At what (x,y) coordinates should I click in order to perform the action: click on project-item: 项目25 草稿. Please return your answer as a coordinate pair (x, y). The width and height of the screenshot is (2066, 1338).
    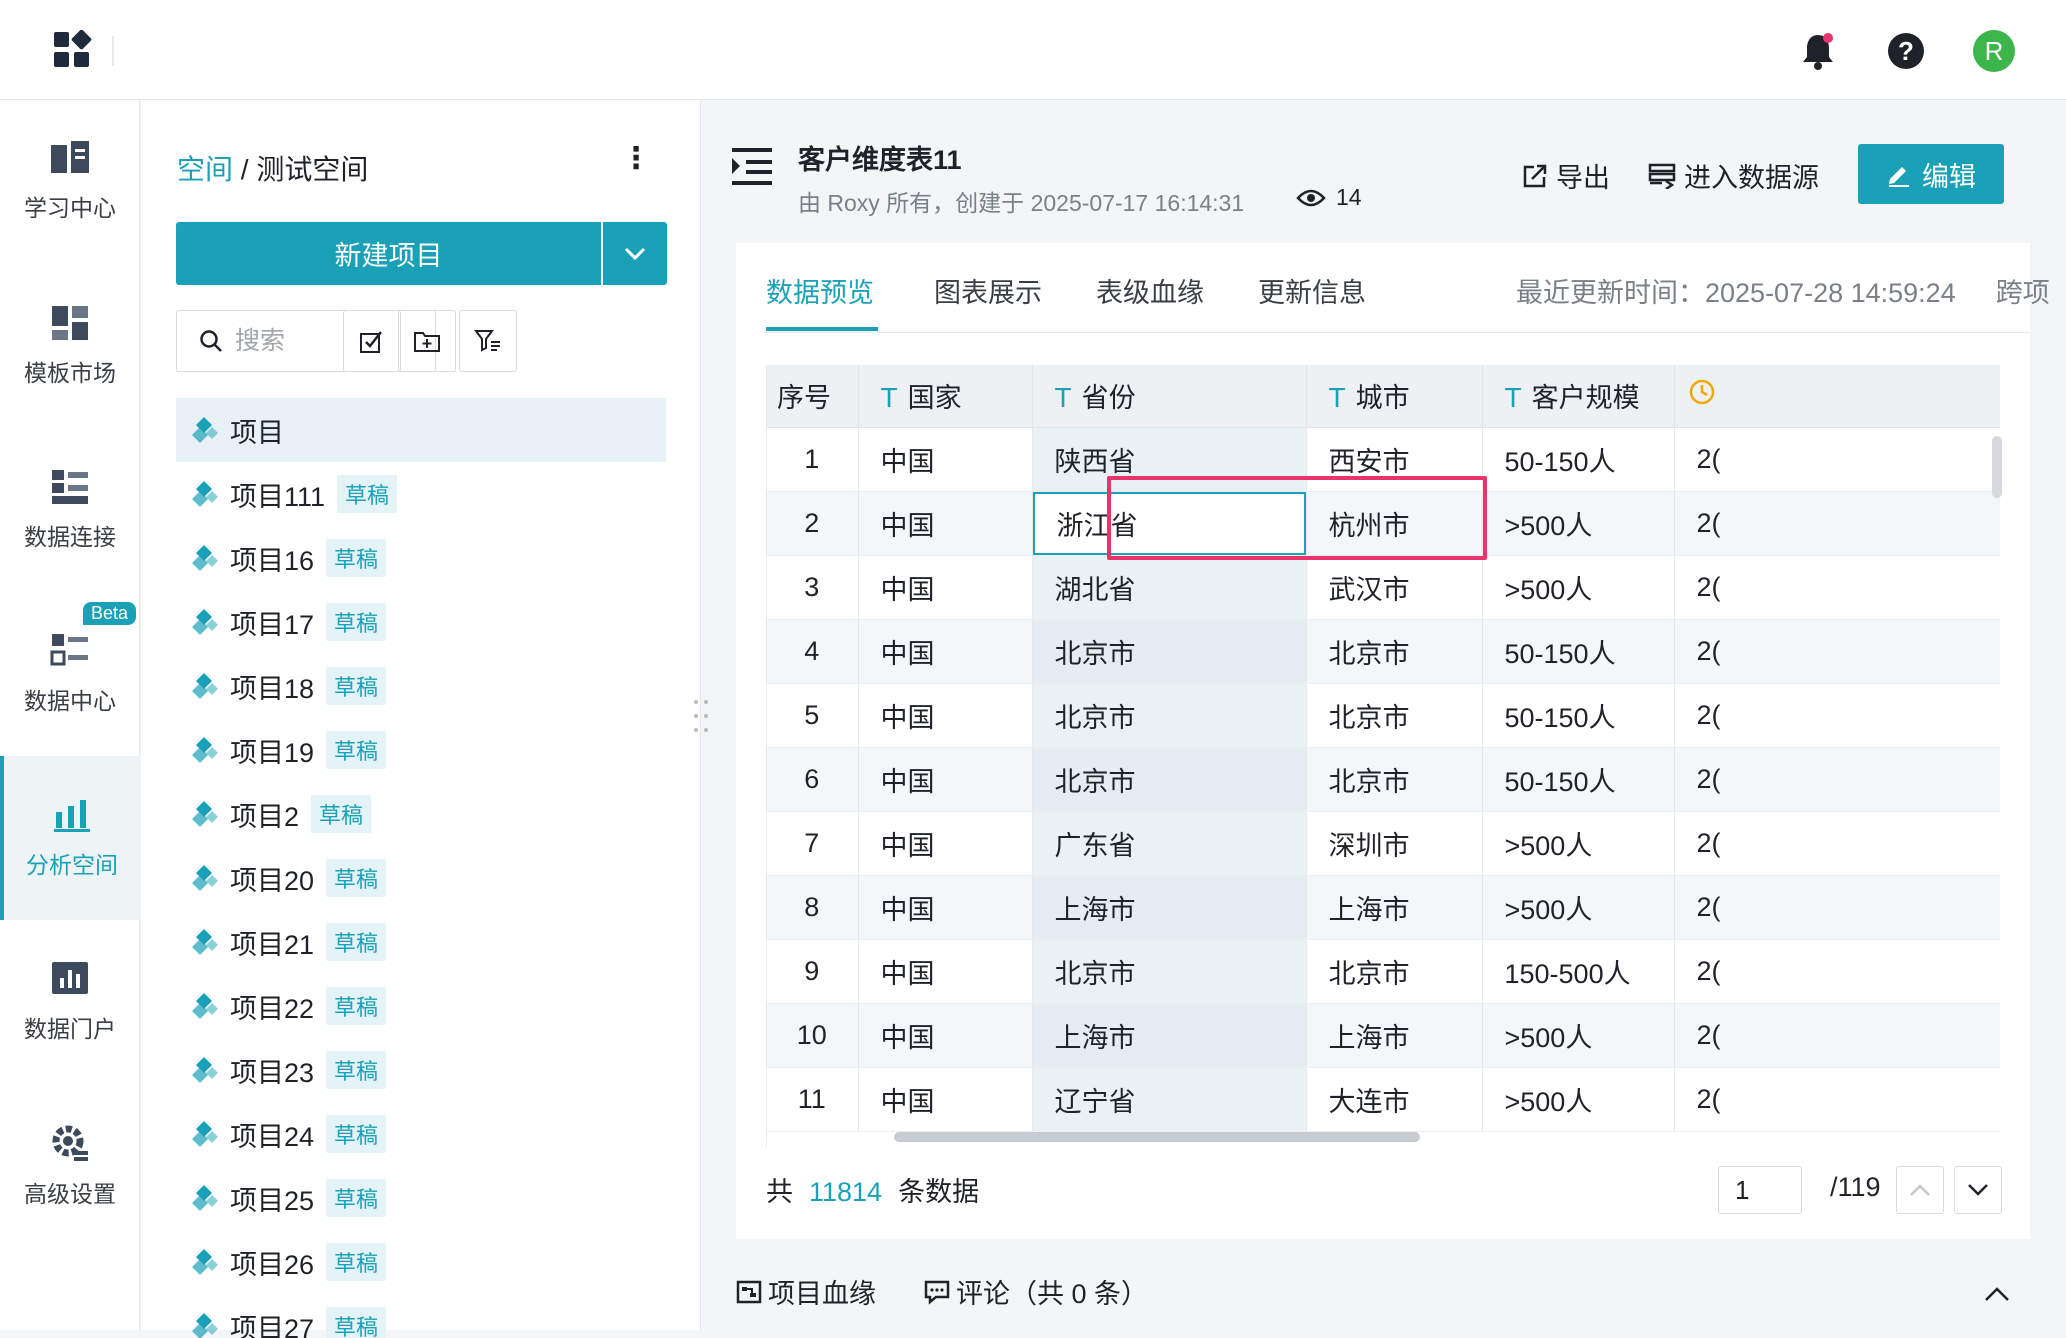
    Looking at the image, I should click on (421, 1198).